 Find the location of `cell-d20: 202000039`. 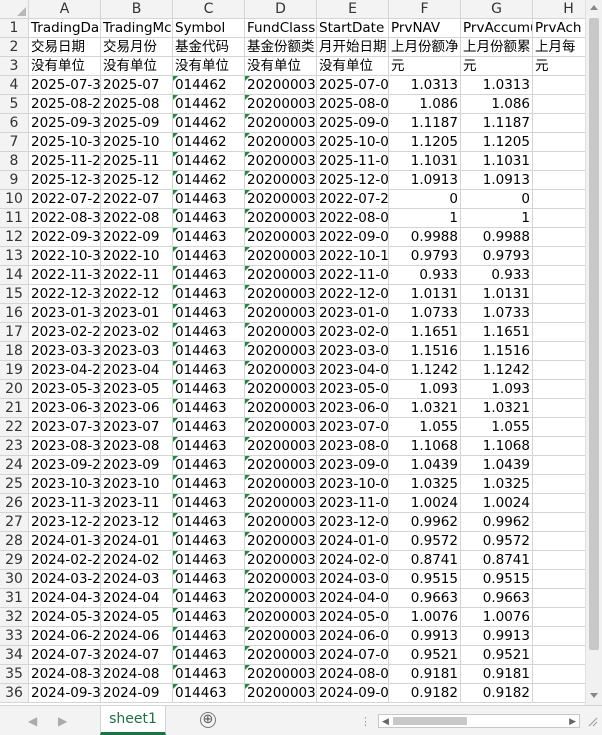

cell-d20: 202000039 is located at coordinates (281, 389).